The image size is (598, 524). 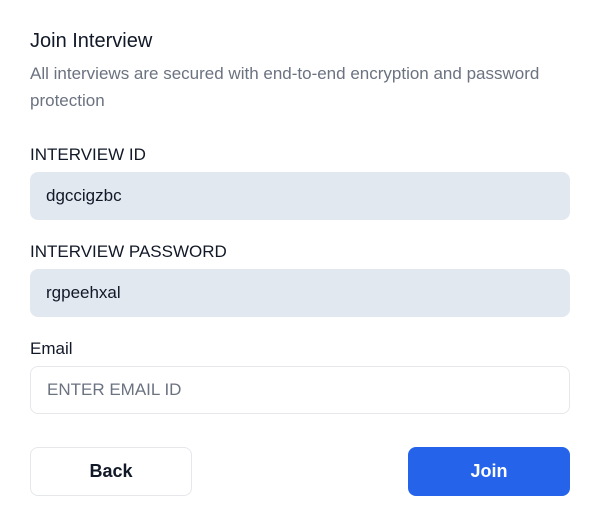 What do you see at coordinates (91, 41) in the screenshot?
I see `page-title: Join Interview` at bounding box center [91, 41].